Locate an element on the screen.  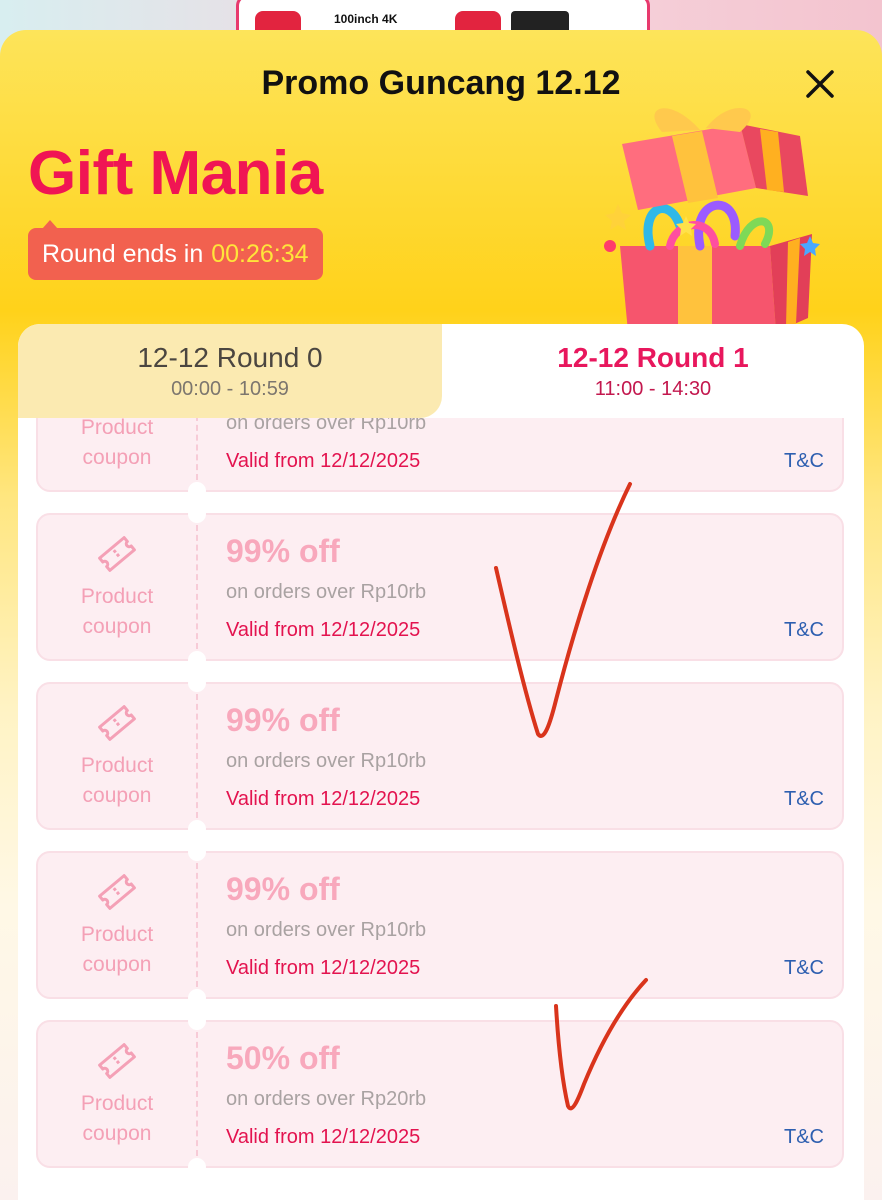
coupon-discount: 50% off is located at coordinates (283, 1058).